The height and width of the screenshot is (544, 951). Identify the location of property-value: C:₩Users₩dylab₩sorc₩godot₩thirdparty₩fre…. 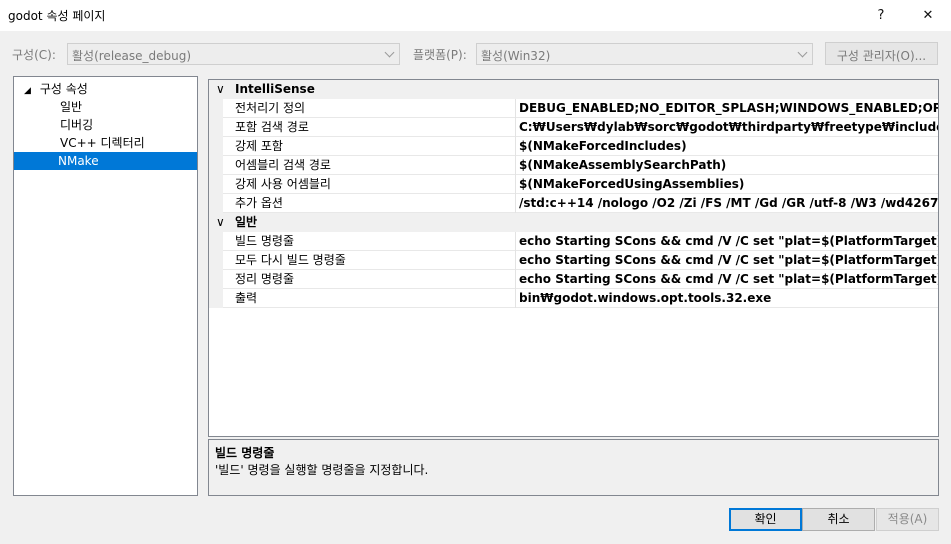
(728, 127).